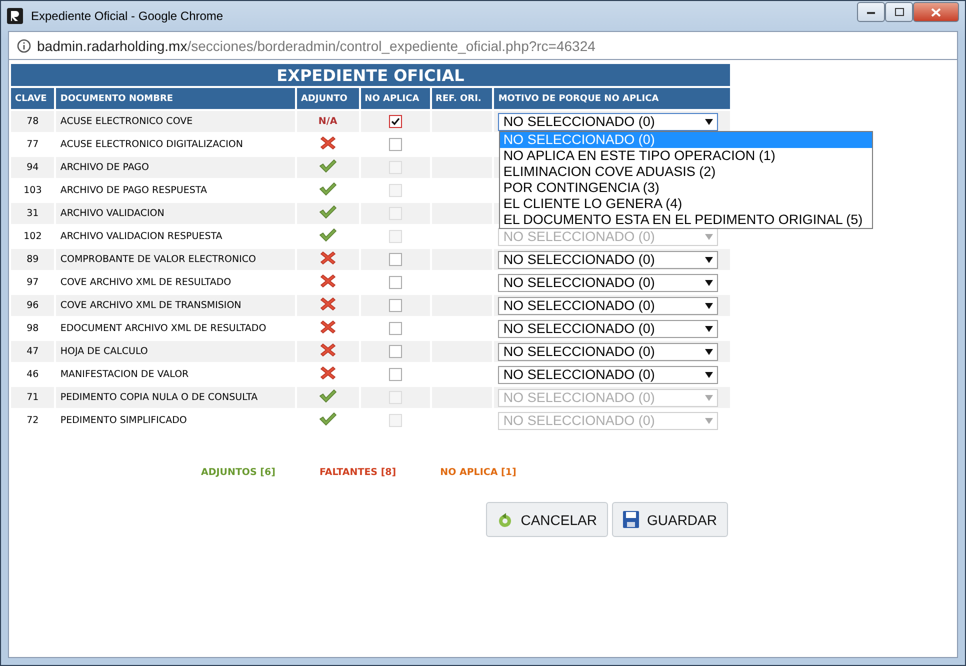 This screenshot has width=966, height=666. I want to click on column-header: REF. ORI., so click(462, 98).